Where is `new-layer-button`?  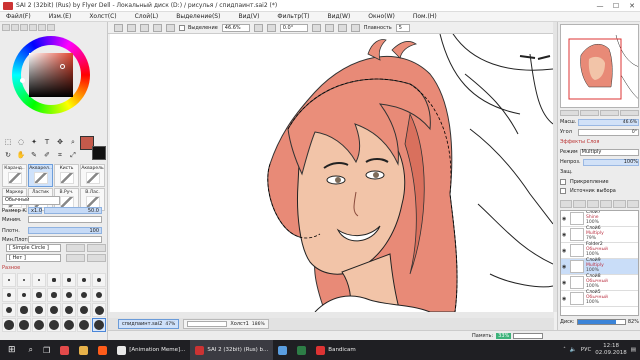 new-layer-button is located at coordinates (566, 204).